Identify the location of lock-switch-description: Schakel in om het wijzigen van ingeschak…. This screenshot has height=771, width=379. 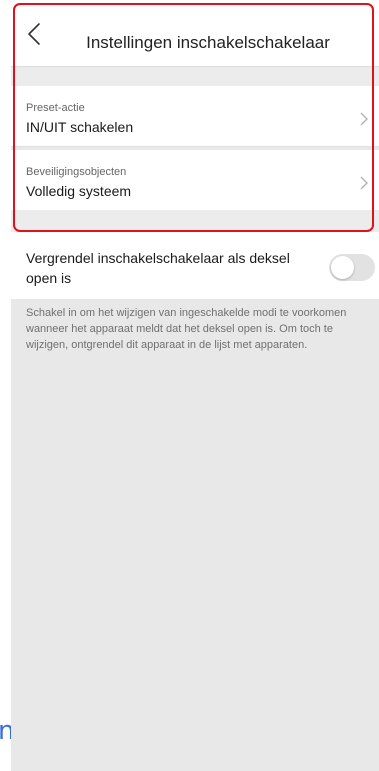
(186, 329).